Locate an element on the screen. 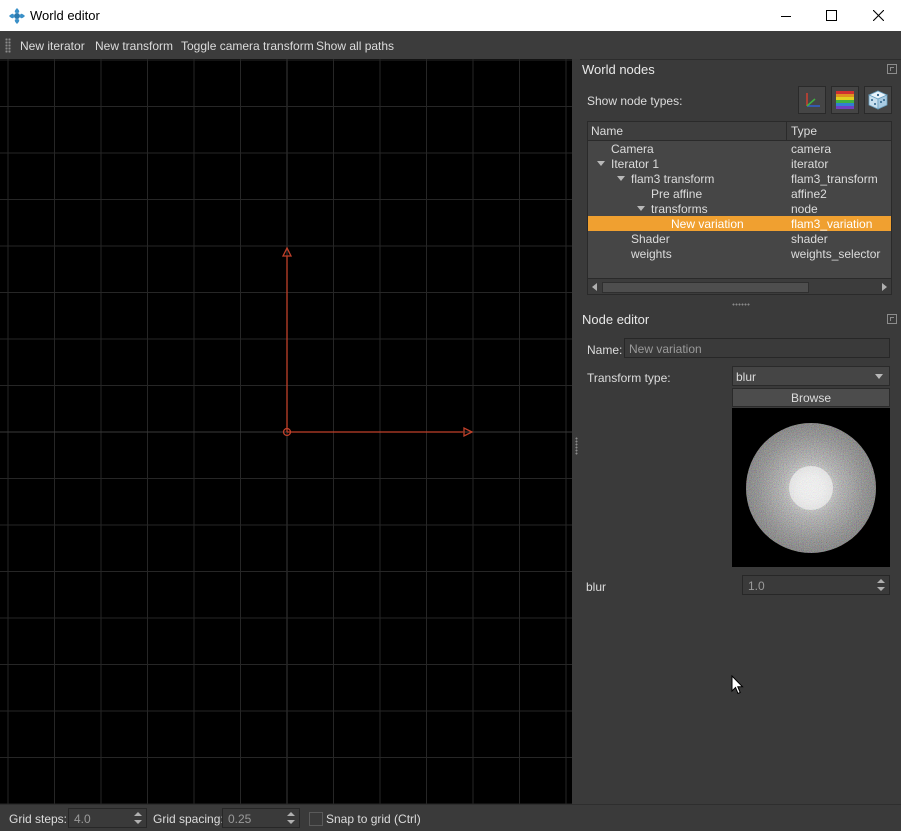 This screenshot has height=831, width=901. maximize-button is located at coordinates (831, 15).